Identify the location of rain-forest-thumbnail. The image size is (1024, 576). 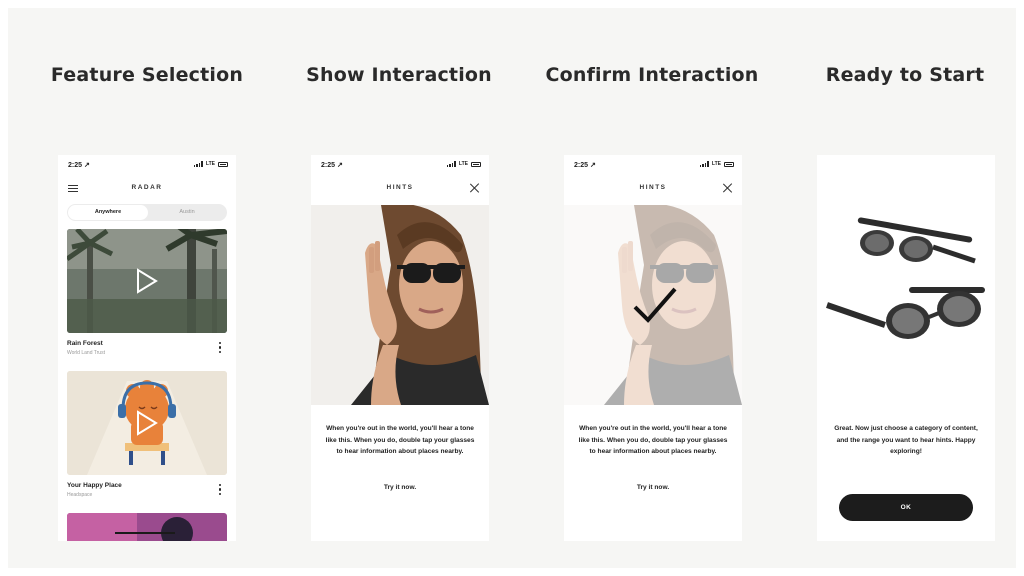
(147, 281).